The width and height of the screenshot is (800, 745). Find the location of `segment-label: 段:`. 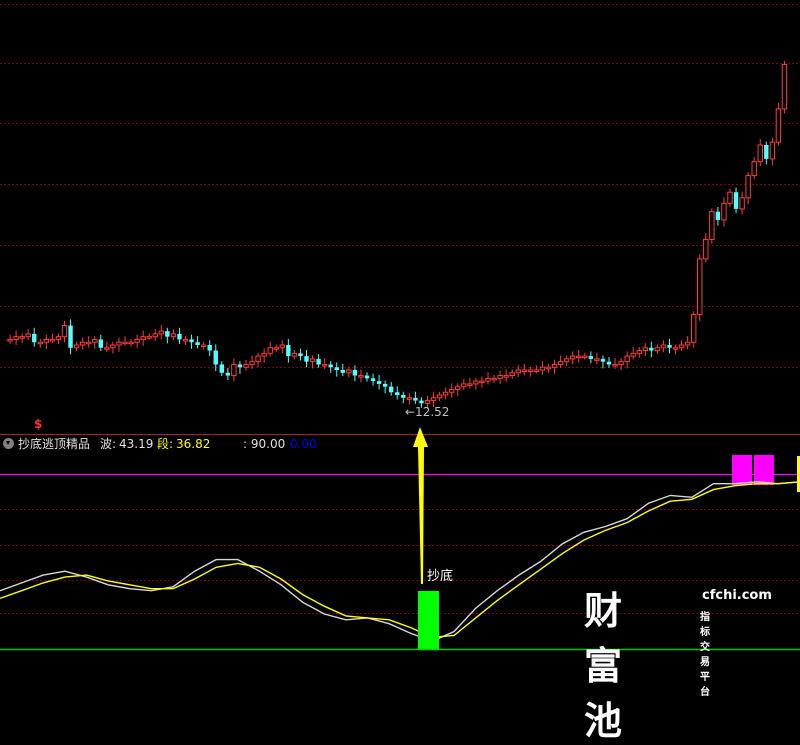

segment-label: 段: is located at coordinates (165, 444).